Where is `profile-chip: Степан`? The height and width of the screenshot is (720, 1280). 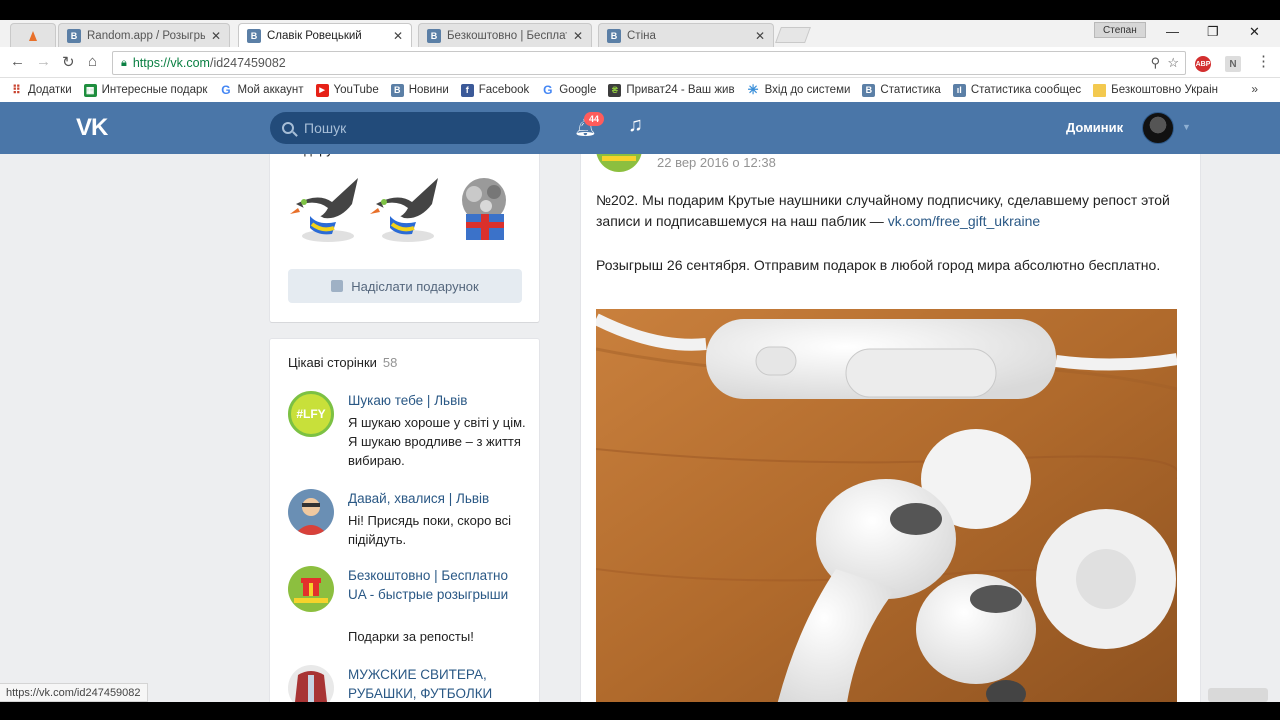
profile-chip: Степан is located at coordinates (1120, 30).